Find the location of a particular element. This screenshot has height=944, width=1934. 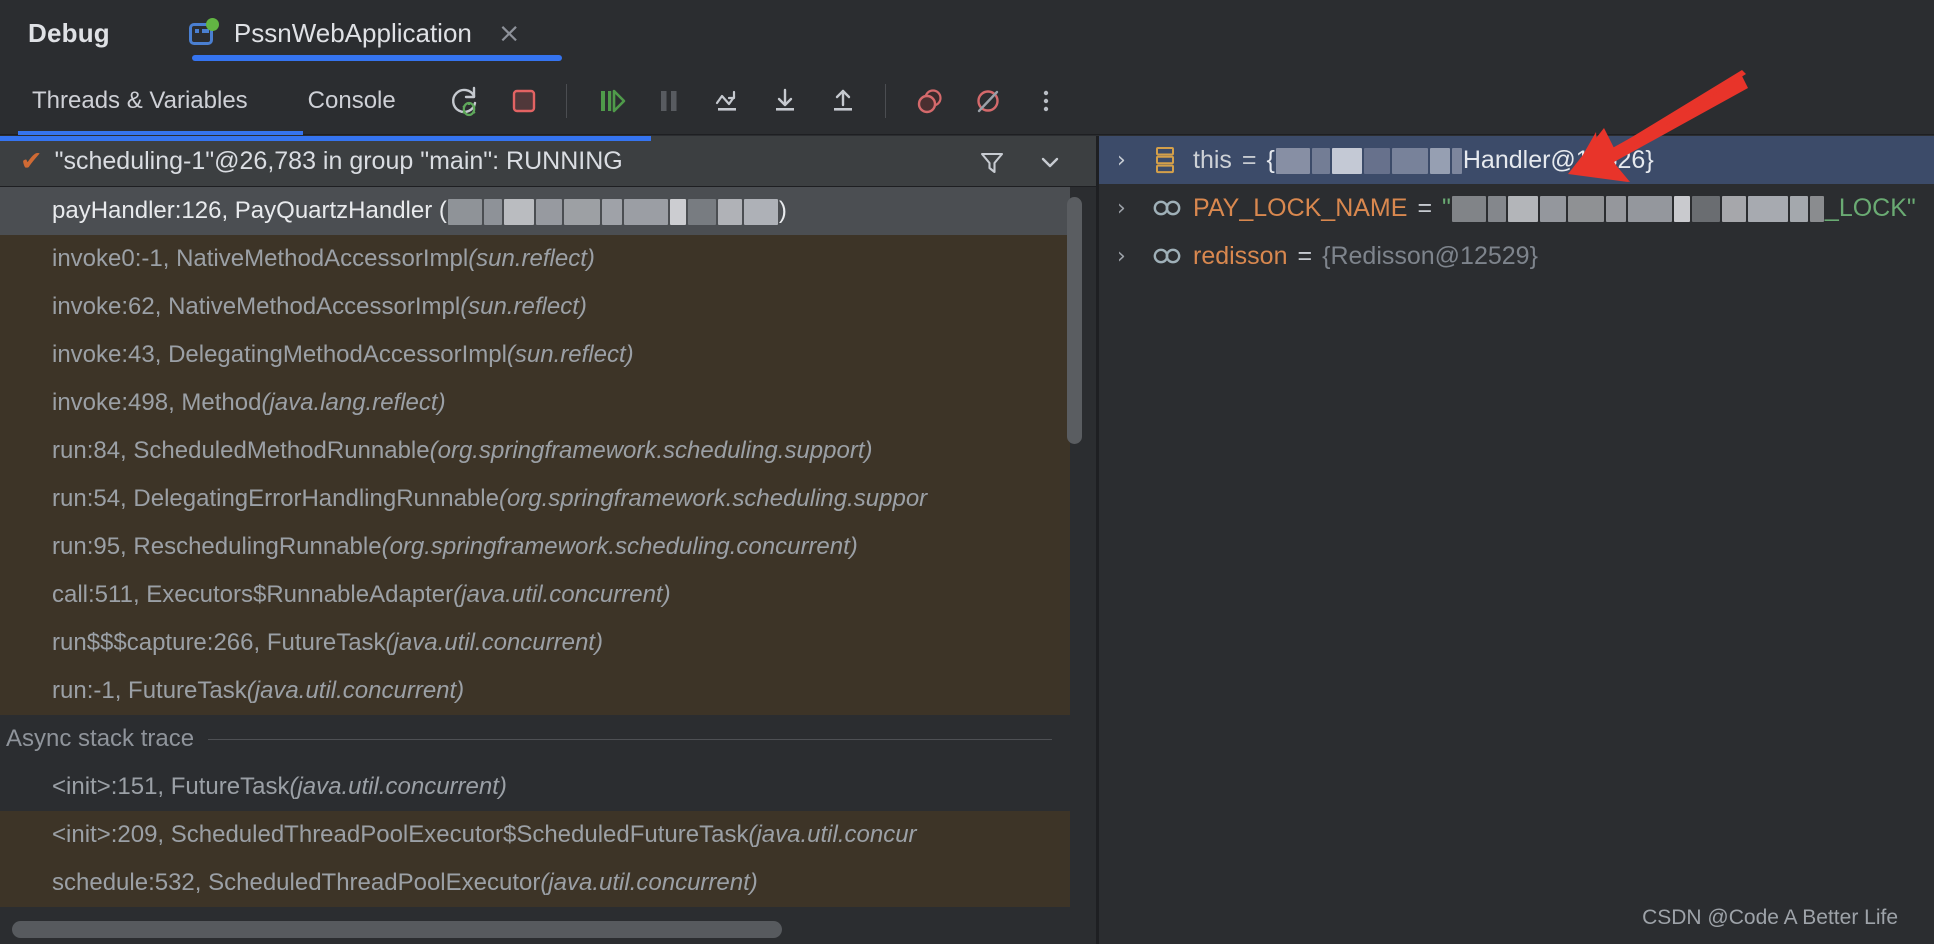

stack-frame-package: (org.springframework.scheduling.support) is located at coordinates (651, 450).